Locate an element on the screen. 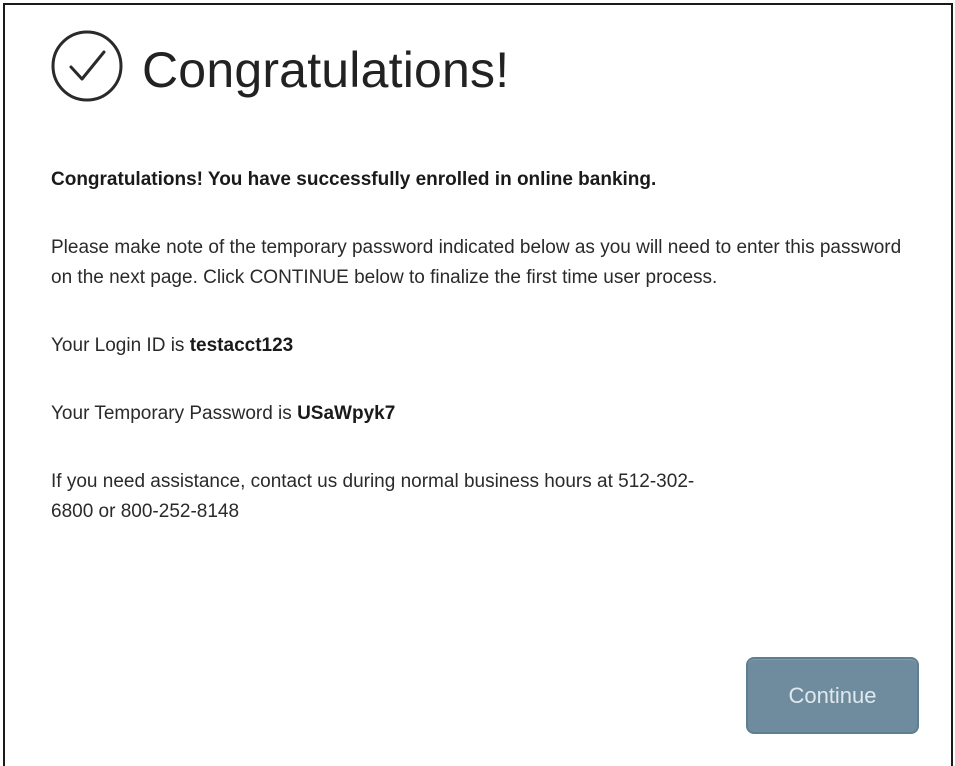 Image resolution: width=955 pixels, height=766 pixels. login-id-value: testacct123 is located at coordinates (241, 345).